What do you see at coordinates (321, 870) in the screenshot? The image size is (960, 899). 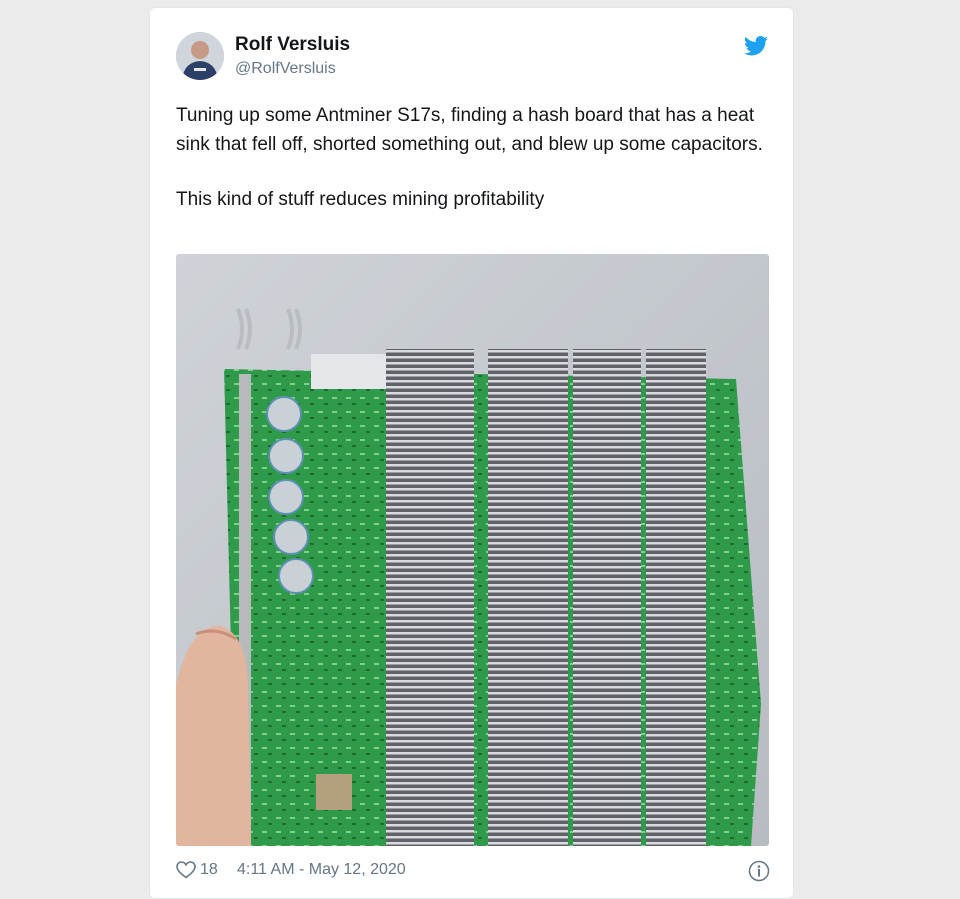 I see `tweet-timestamp: 4:11 AM - May 12, 2020` at bounding box center [321, 870].